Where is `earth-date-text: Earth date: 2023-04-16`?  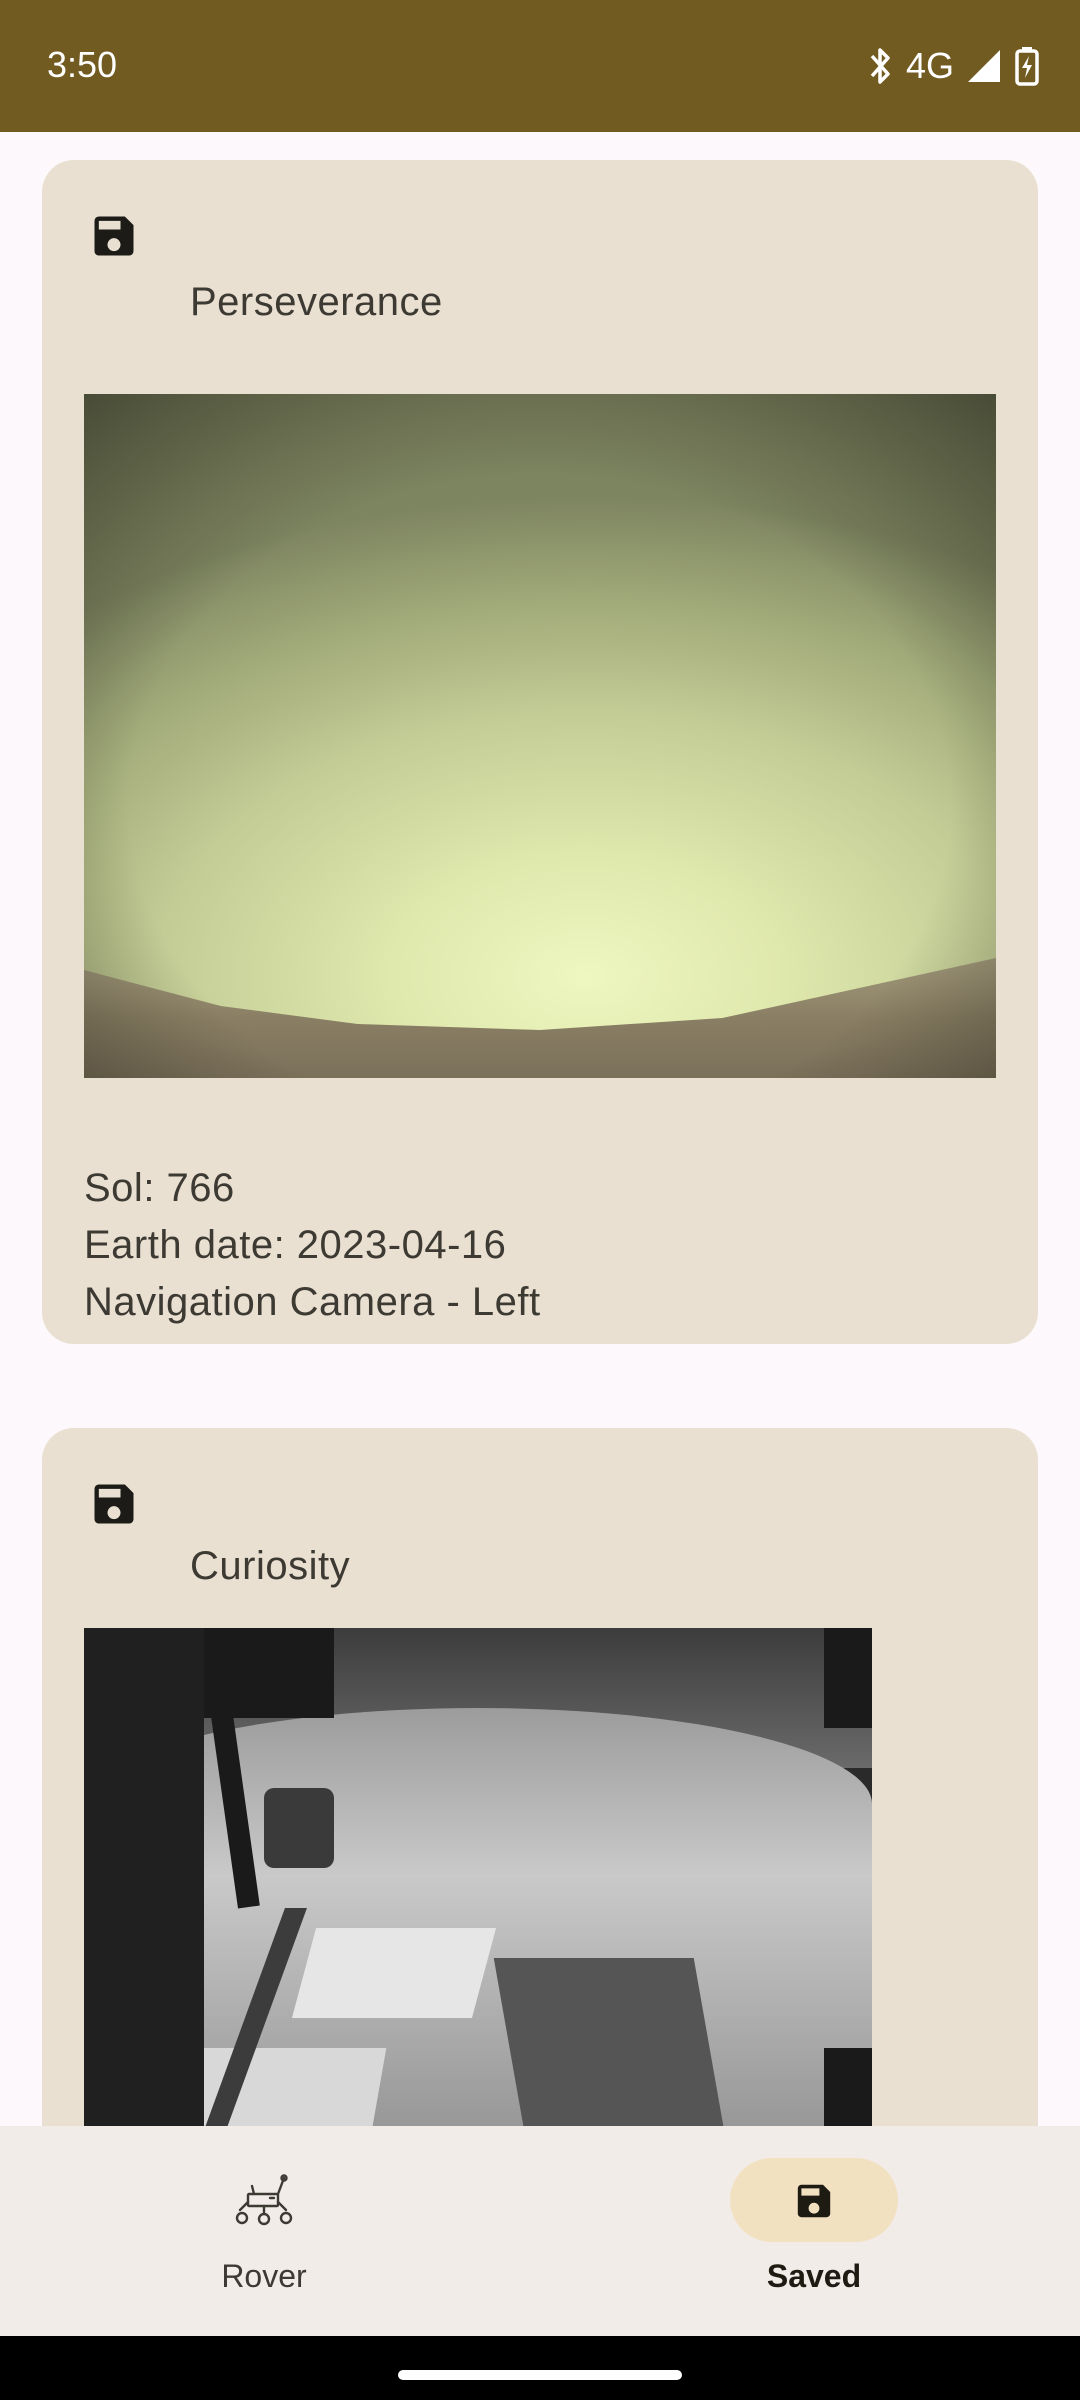
earth-date-text: Earth date: 2023-04-16 is located at coordinates (295, 1245).